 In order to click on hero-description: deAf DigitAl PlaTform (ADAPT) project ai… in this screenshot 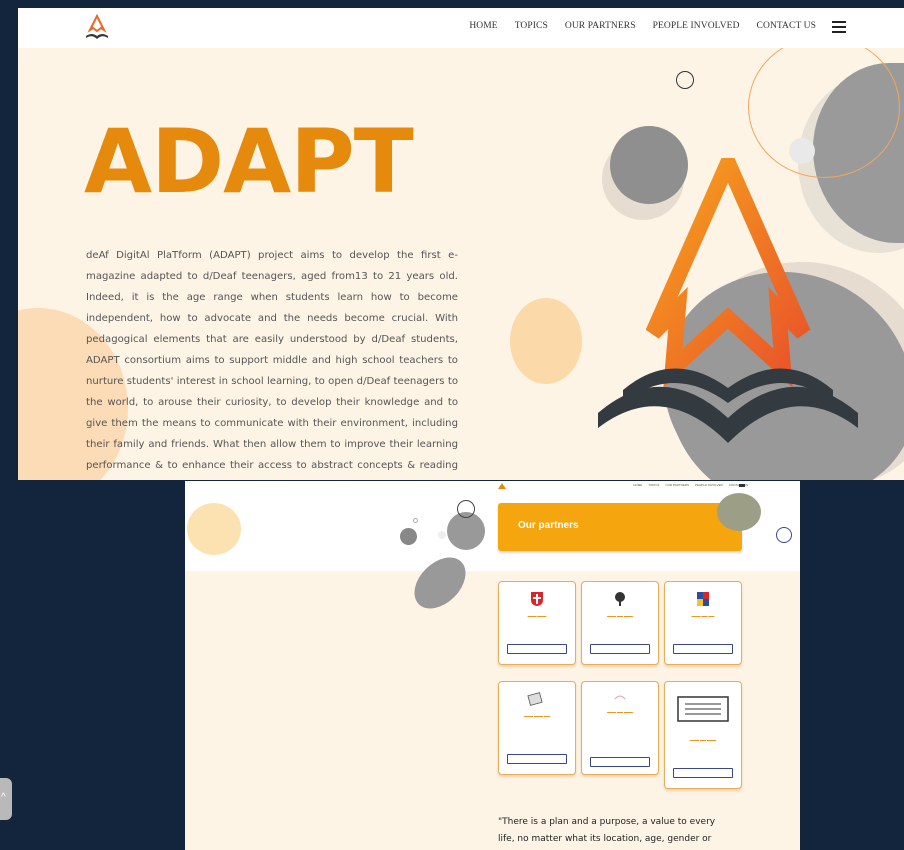, I will do `click(272, 360)`.